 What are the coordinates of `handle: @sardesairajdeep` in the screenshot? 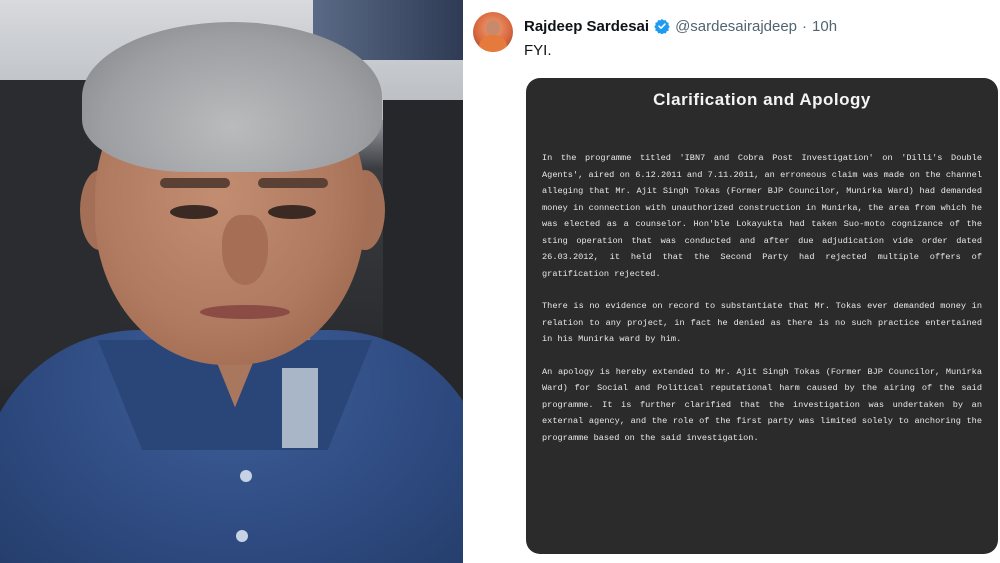 It's located at (736, 26).